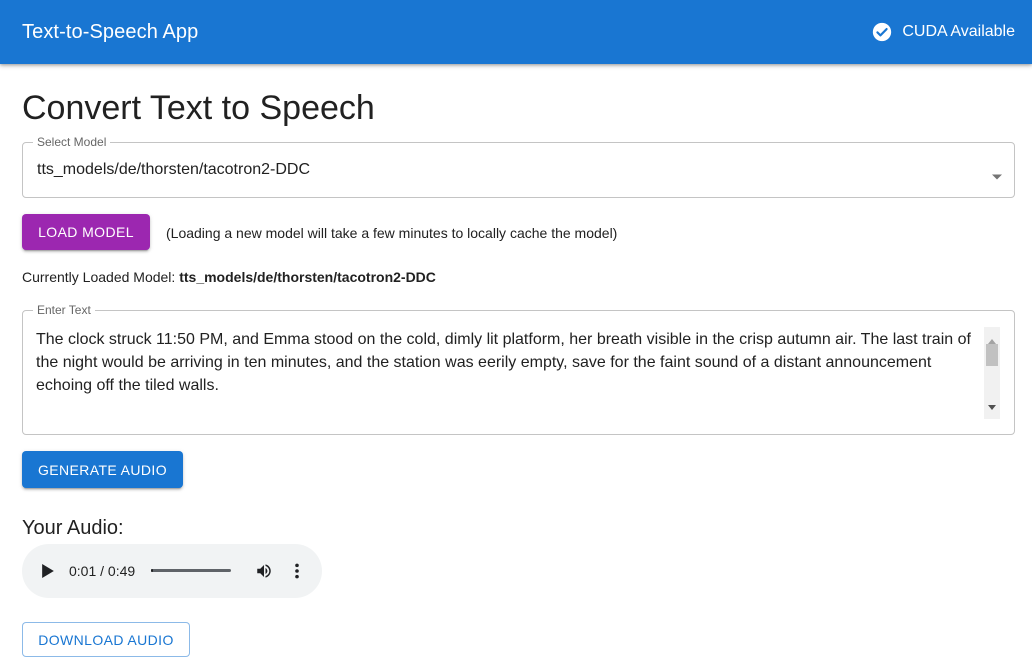  I want to click on check-circle-icon, so click(882, 32).